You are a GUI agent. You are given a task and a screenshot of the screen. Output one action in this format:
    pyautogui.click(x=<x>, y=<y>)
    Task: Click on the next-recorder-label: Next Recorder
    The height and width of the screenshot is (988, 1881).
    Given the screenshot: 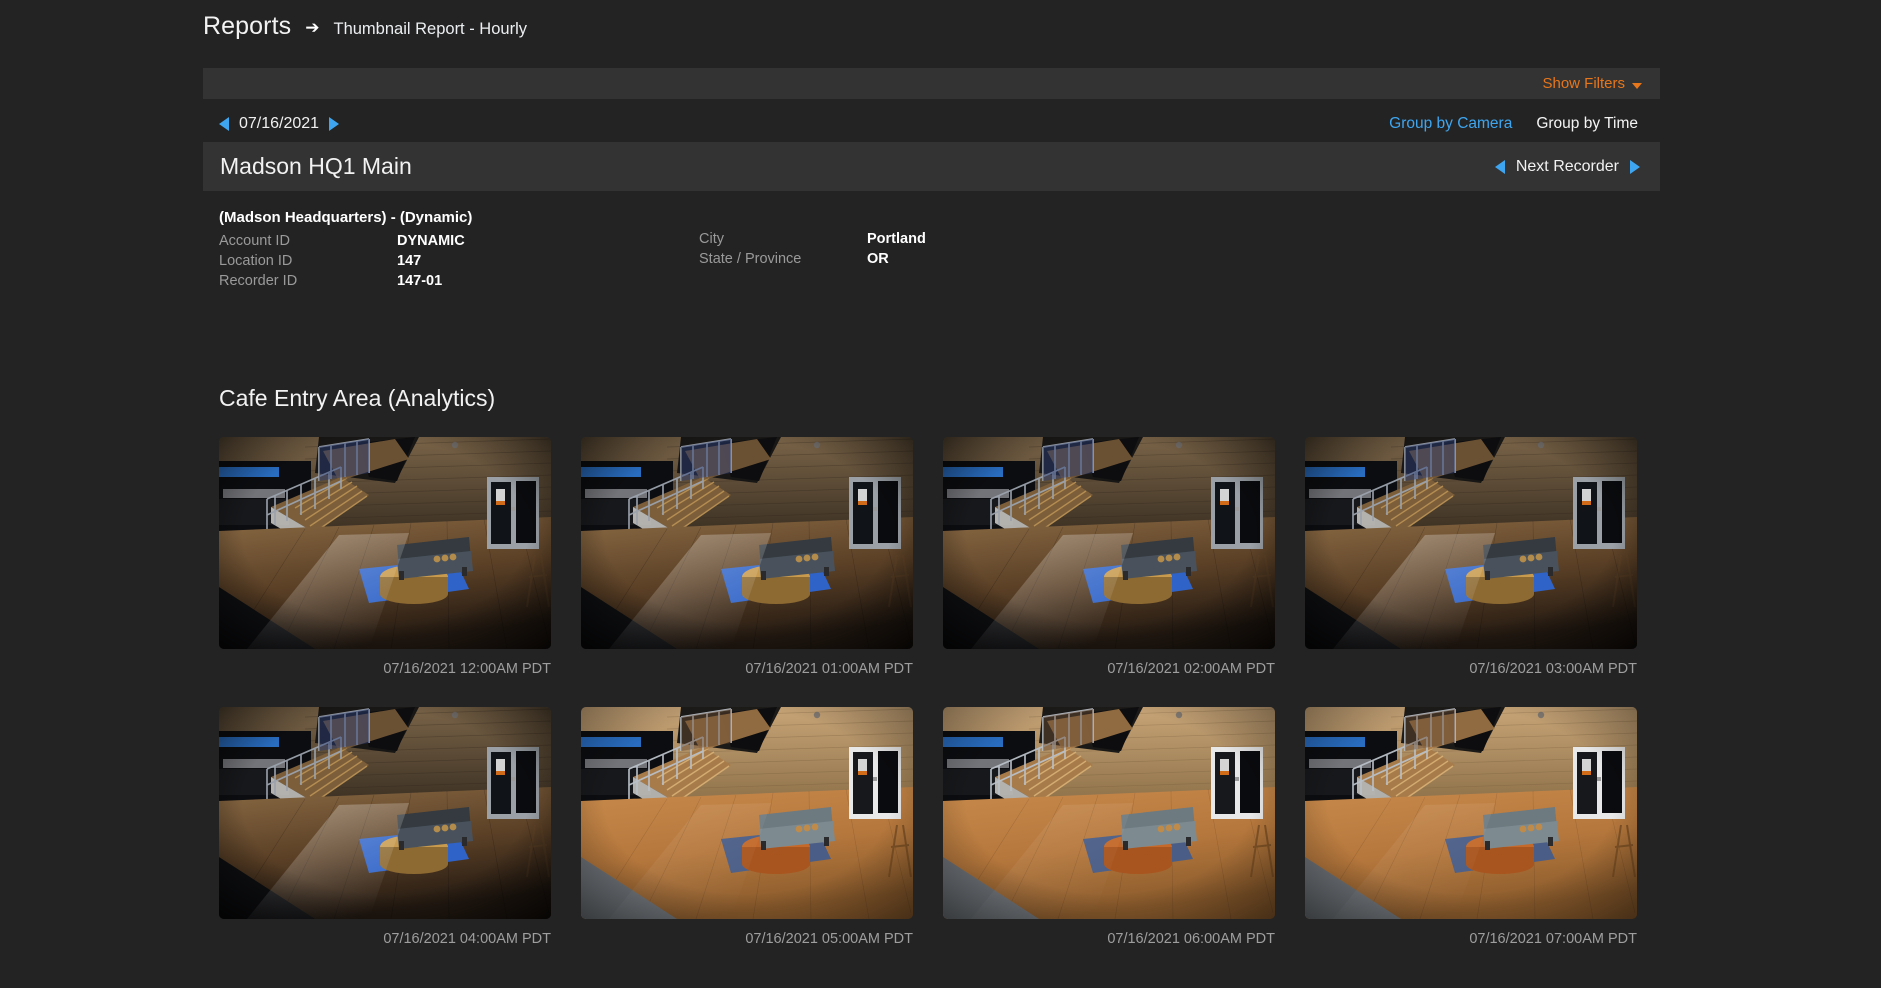 What is the action you would take?
    pyautogui.click(x=1567, y=167)
    